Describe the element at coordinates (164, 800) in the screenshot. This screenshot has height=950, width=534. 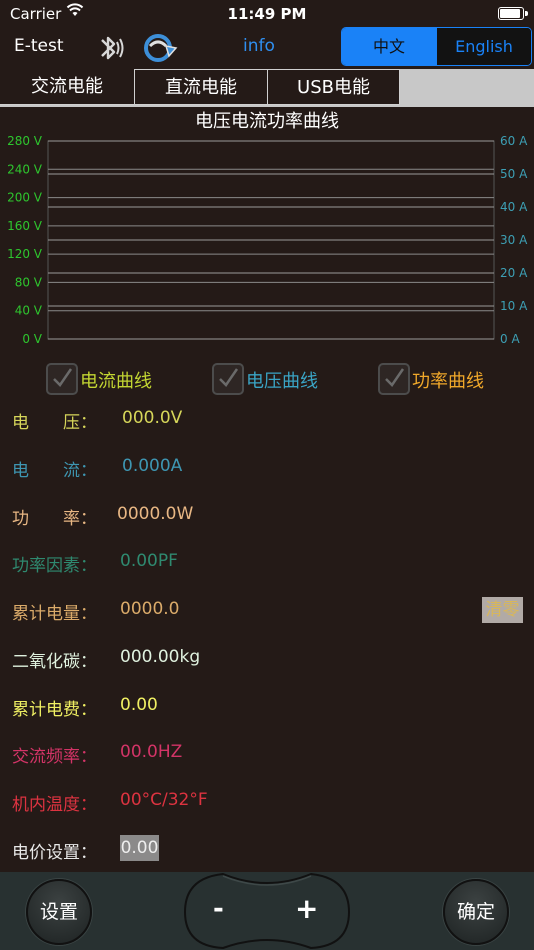
I see `reading-value: 00°C/32°F` at that location.